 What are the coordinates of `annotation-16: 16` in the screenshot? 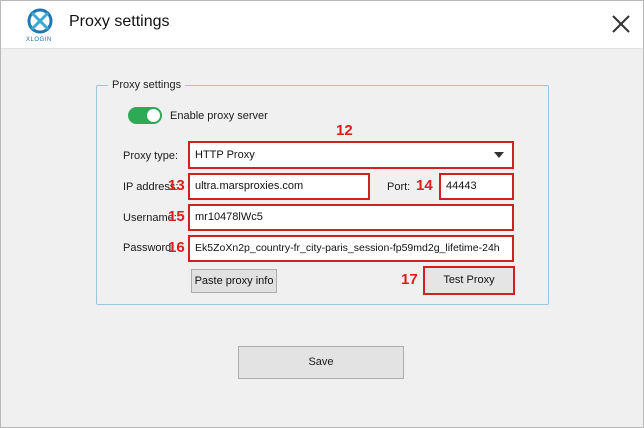 It's located at (176, 247).